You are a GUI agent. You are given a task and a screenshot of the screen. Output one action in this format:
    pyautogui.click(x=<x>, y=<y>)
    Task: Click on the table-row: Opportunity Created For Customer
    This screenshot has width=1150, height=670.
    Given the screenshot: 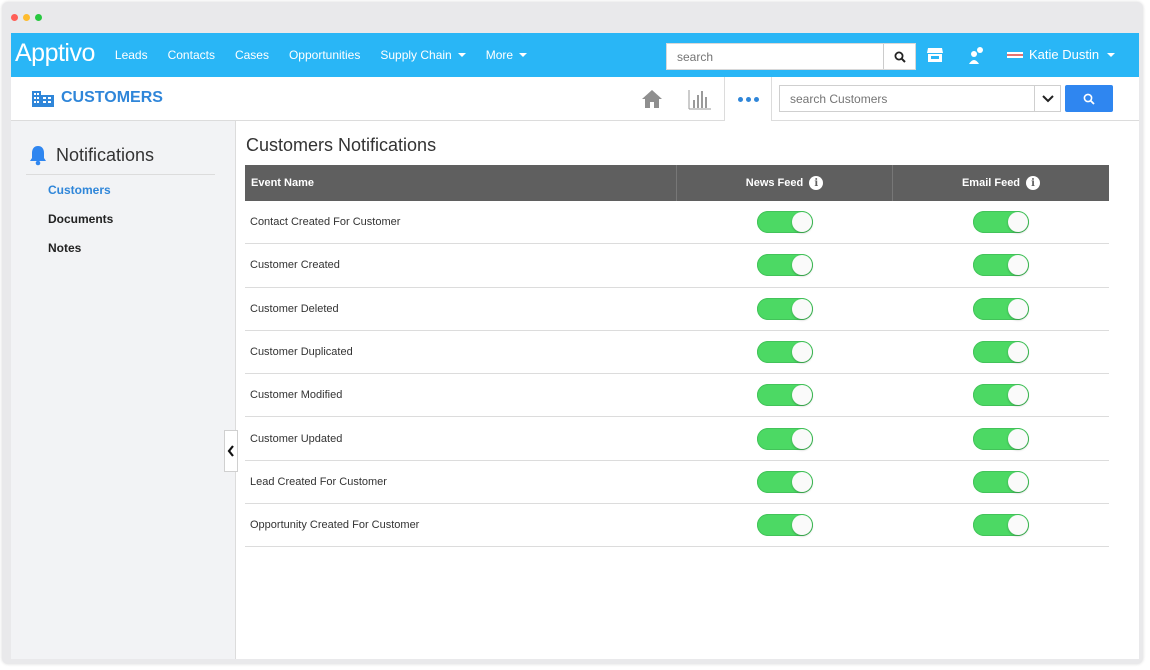 What is the action you would take?
    pyautogui.click(x=677, y=526)
    